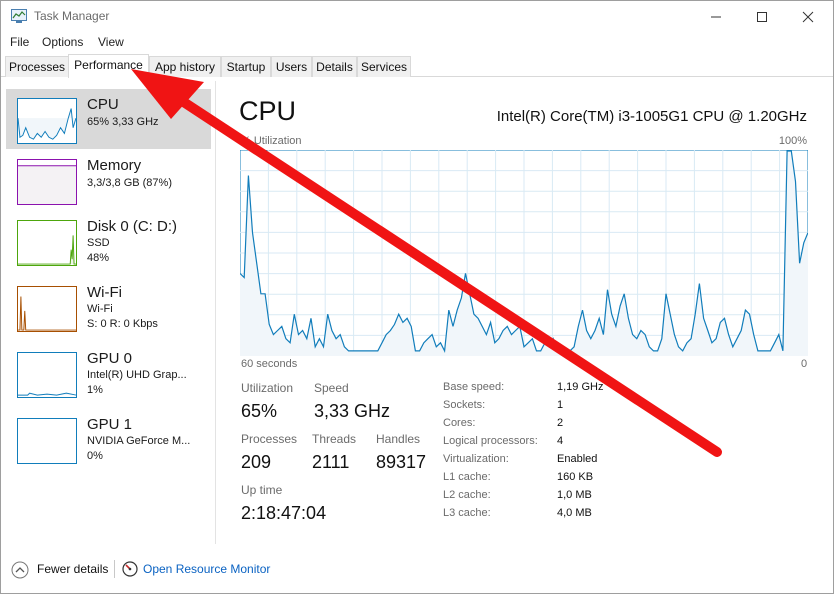 This screenshot has width=834, height=595. Describe the element at coordinates (185, 66) in the screenshot. I see `tab-app-history: App history` at that location.